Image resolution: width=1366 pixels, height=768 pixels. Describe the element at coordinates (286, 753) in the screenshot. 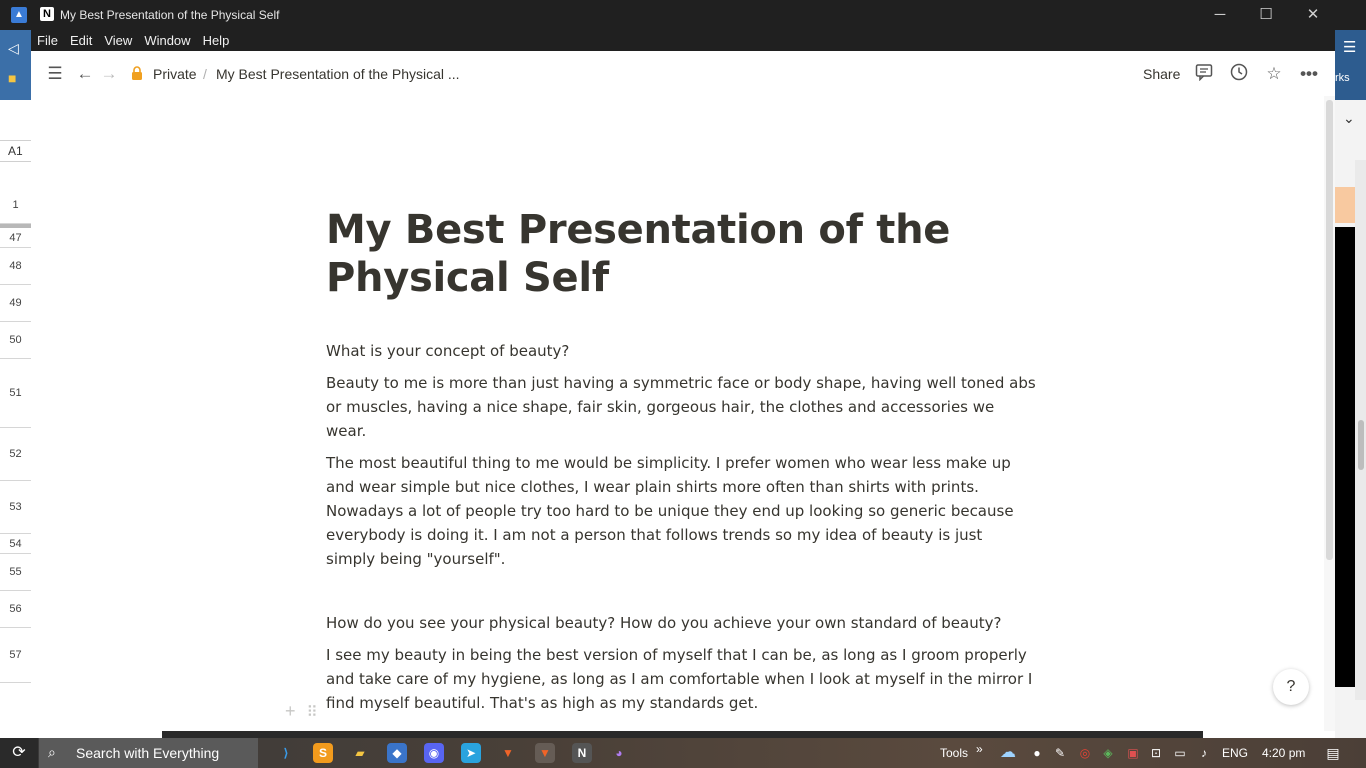

I see `vscode-icon: ⟩` at that location.